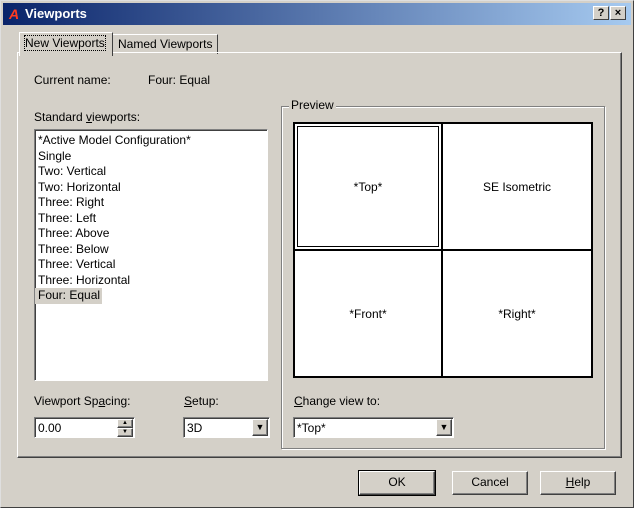 The image size is (634, 508). Describe the element at coordinates (397, 483) in the screenshot. I see `ok-button: OK` at that location.